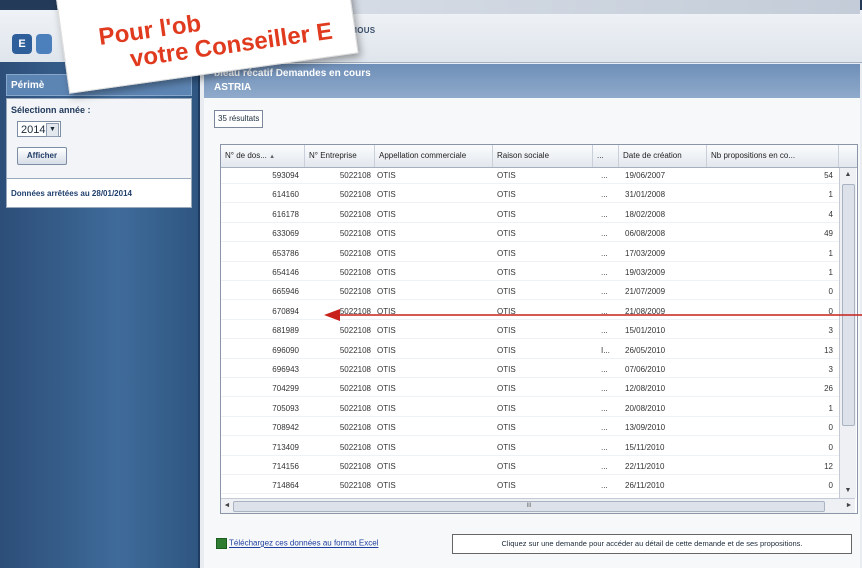  Describe the element at coordinates (530, 389) in the screenshot. I see `table-row: 704299 5022108 OTIS OTIS... 12/08/2010 26` at that location.